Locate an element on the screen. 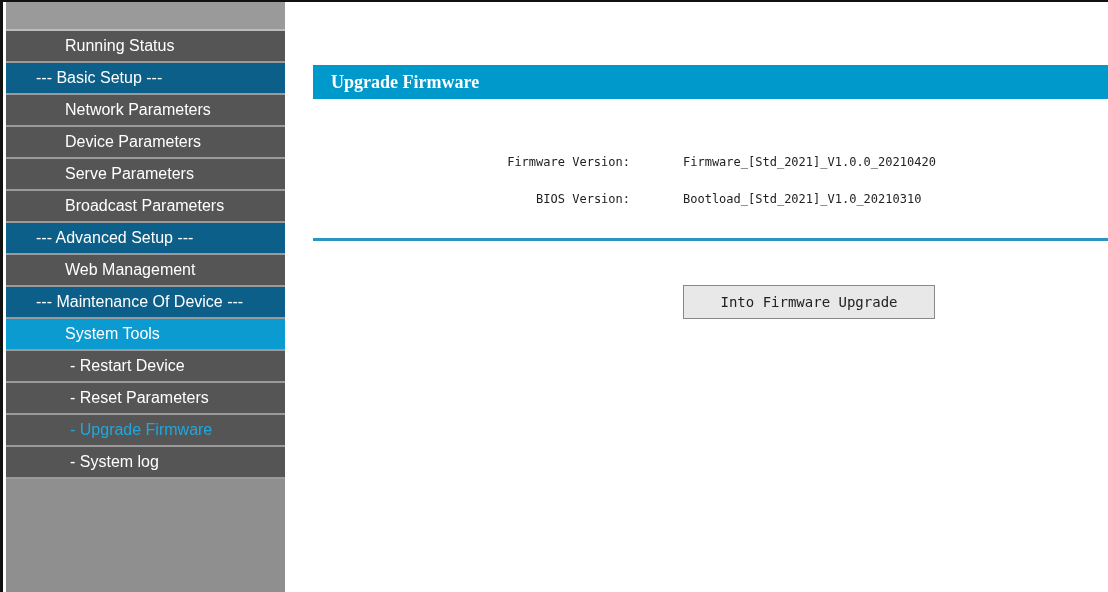 The width and height of the screenshot is (1108, 592). sidebar-item: Running Status is located at coordinates (145, 47).